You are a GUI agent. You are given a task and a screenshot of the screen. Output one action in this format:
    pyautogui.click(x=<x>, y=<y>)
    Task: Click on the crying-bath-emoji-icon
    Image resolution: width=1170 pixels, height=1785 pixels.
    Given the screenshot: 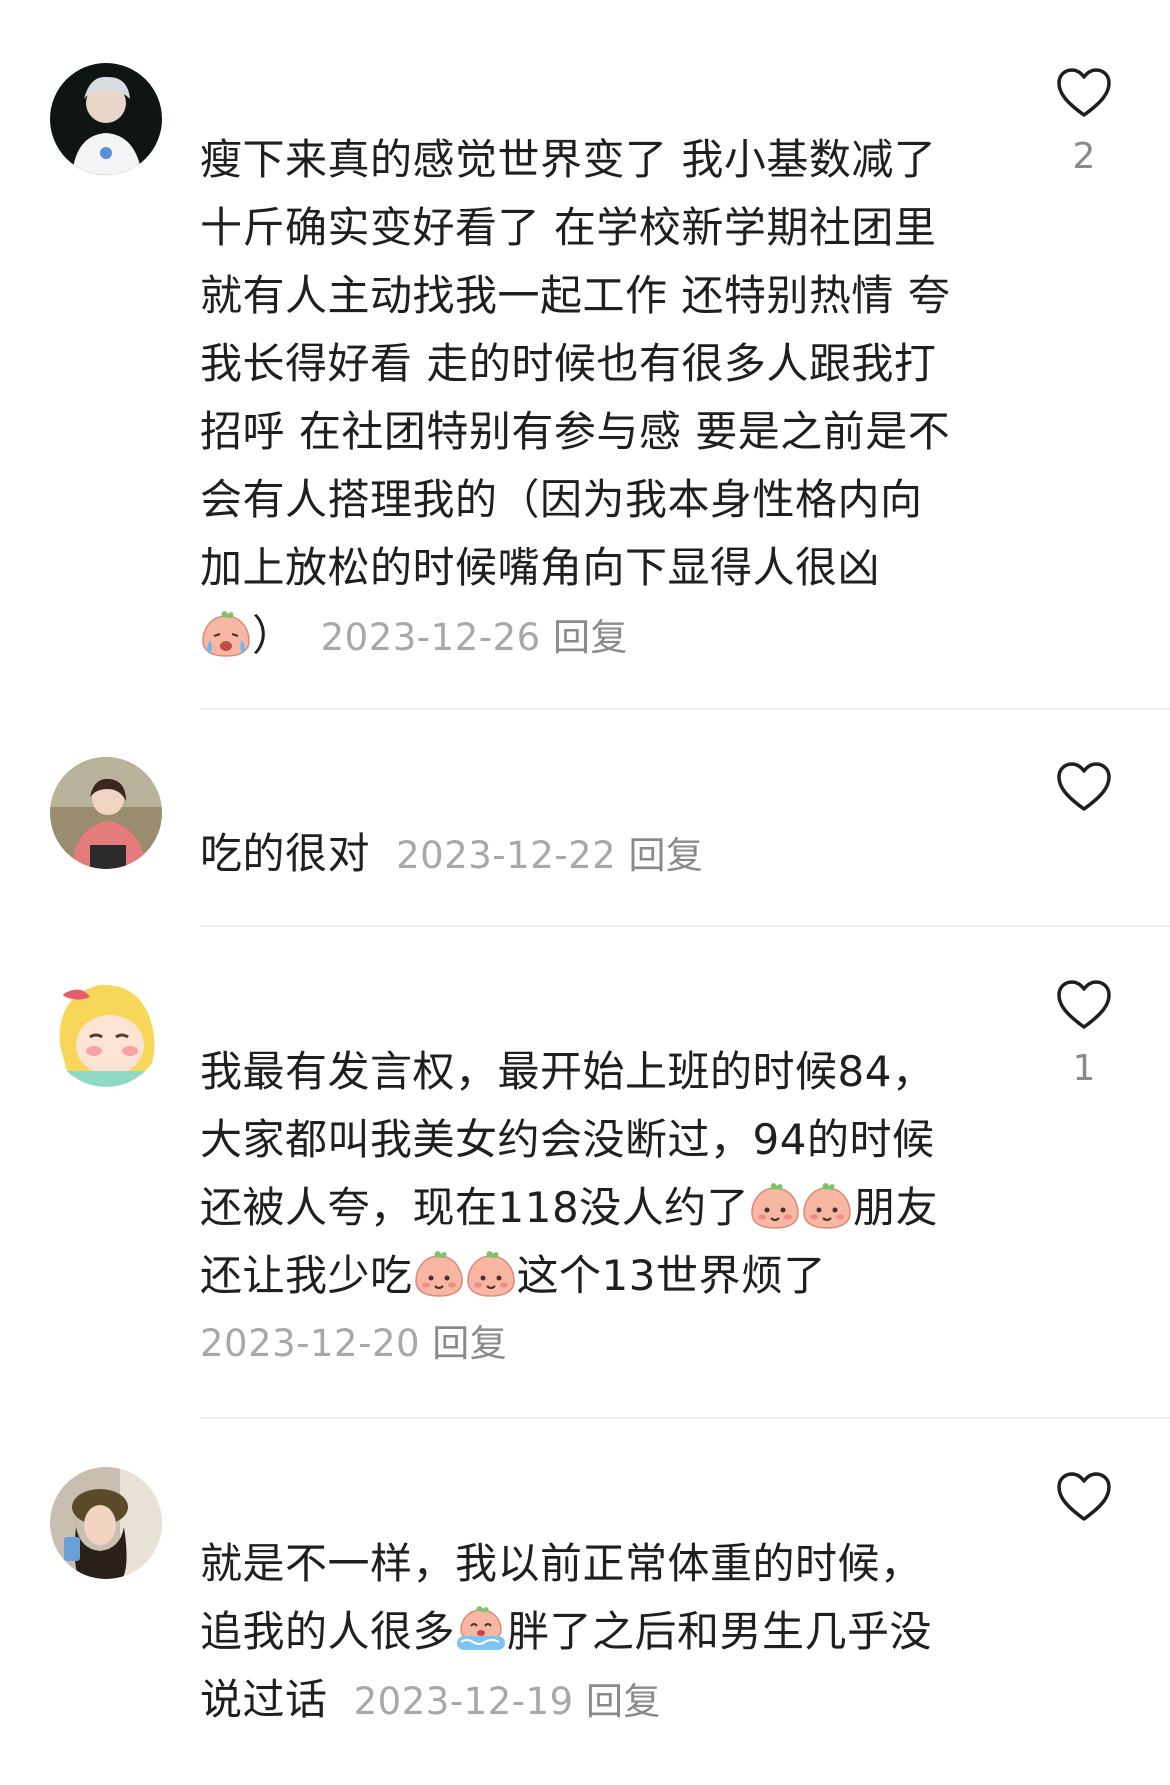 What is the action you would take?
    pyautogui.click(x=481, y=1629)
    